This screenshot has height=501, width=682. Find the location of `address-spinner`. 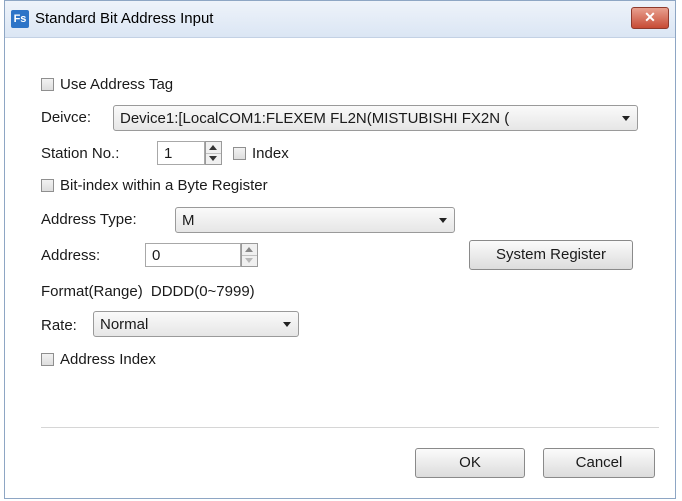

address-spinner is located at coordinates (249, 255).